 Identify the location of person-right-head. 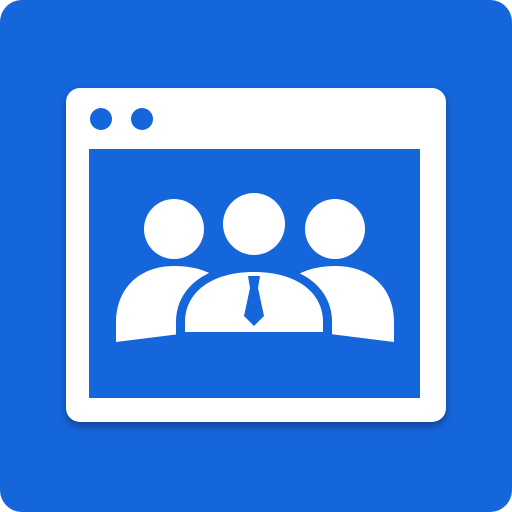
(335, 229).